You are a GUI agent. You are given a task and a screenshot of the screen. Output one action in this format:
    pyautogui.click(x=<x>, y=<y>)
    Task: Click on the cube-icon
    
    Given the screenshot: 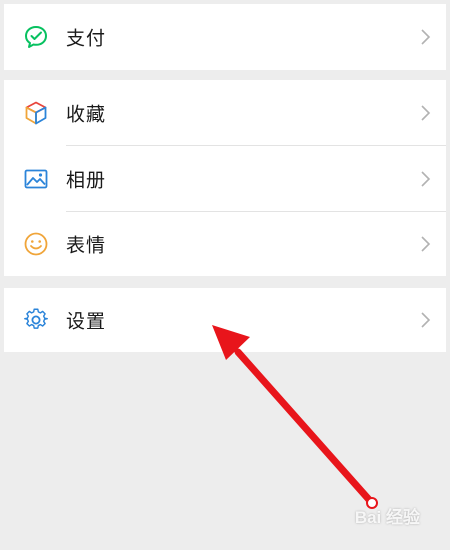 What is the action you would take?
    pyautogui.click(x=36, y=113)
    